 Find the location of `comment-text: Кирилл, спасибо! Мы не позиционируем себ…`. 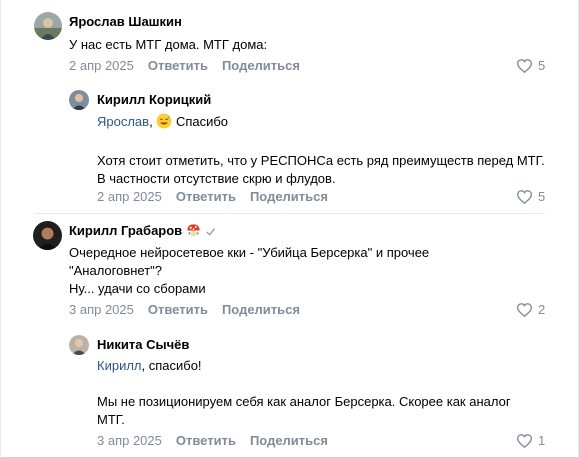

comment-text: Кирилл, спасибо! Мы не позиционируем себ… is located at coordinates (312, 393).